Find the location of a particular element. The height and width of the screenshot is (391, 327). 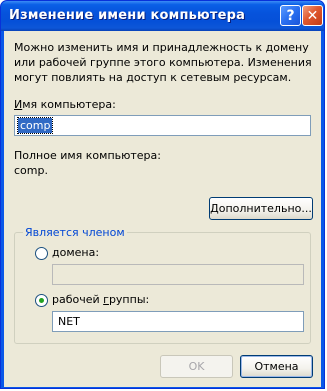

title-bar: Изменение имени компьютера ? ✕ is located at coordinates (162, 16).